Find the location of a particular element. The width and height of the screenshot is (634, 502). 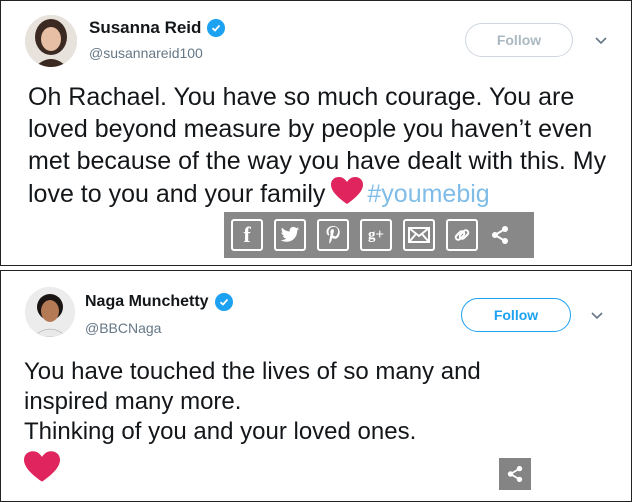

twitter-icon is located at coordinates (290, 235).